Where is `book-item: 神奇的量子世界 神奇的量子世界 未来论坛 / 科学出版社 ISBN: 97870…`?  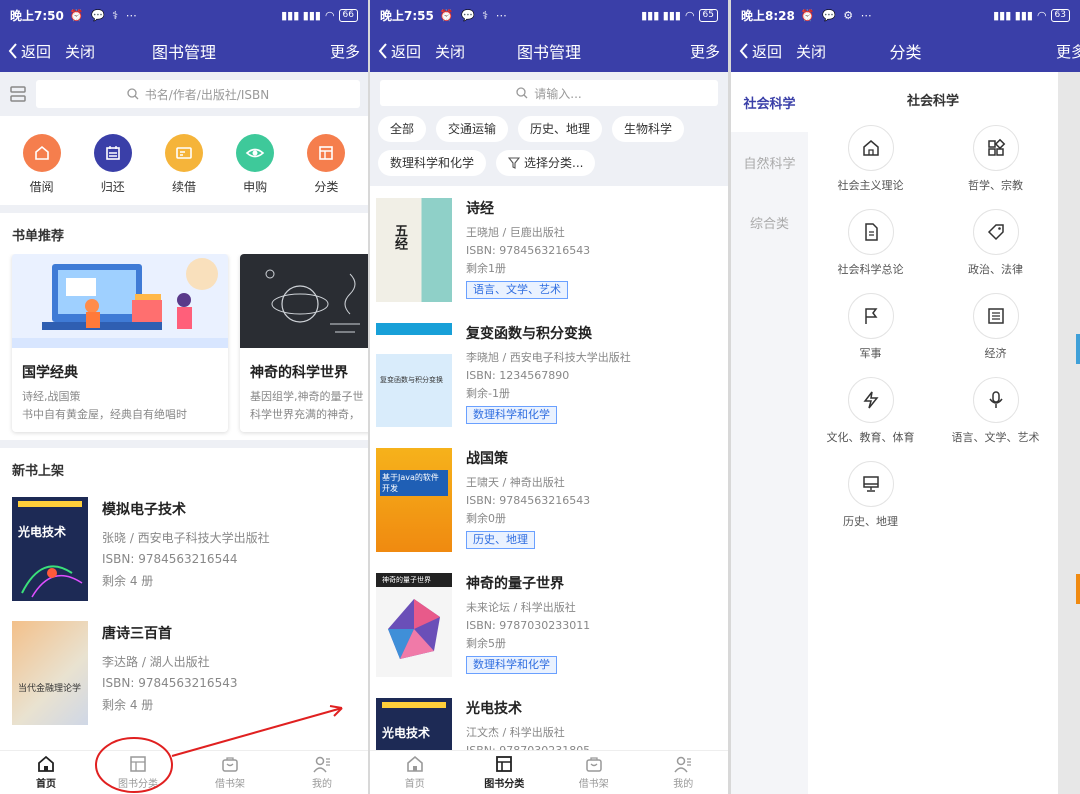 book-item: 神奇的量子世界 神奇的量子世界 未来论坛 / 科学出版社 ISBN: 97870… is located at coordinates (549, 623).